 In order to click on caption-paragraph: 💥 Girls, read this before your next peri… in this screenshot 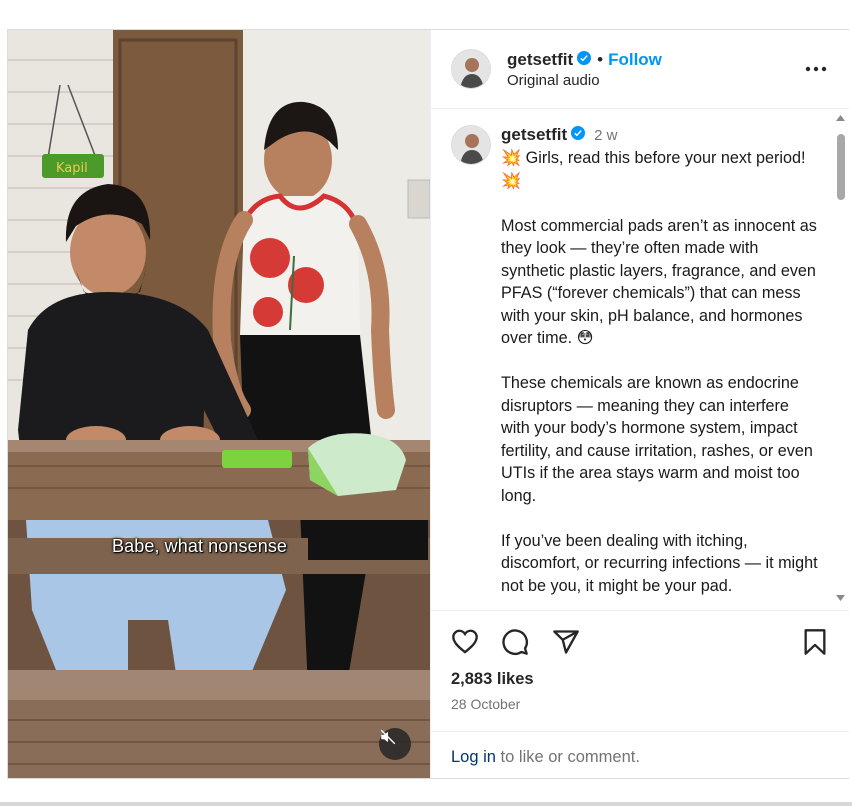, I will do `click(653, 169)`.